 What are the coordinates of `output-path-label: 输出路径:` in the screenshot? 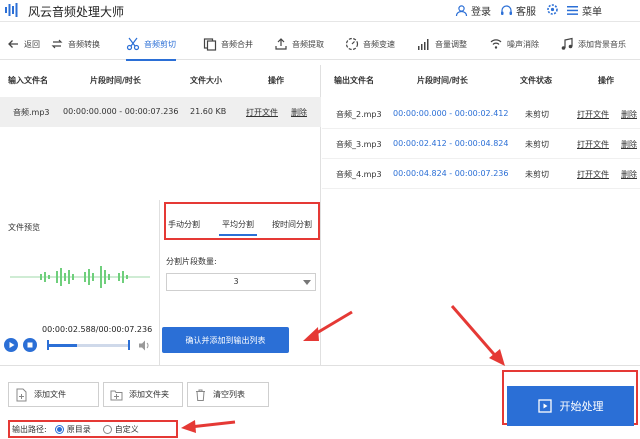 It's located at (29, 429).